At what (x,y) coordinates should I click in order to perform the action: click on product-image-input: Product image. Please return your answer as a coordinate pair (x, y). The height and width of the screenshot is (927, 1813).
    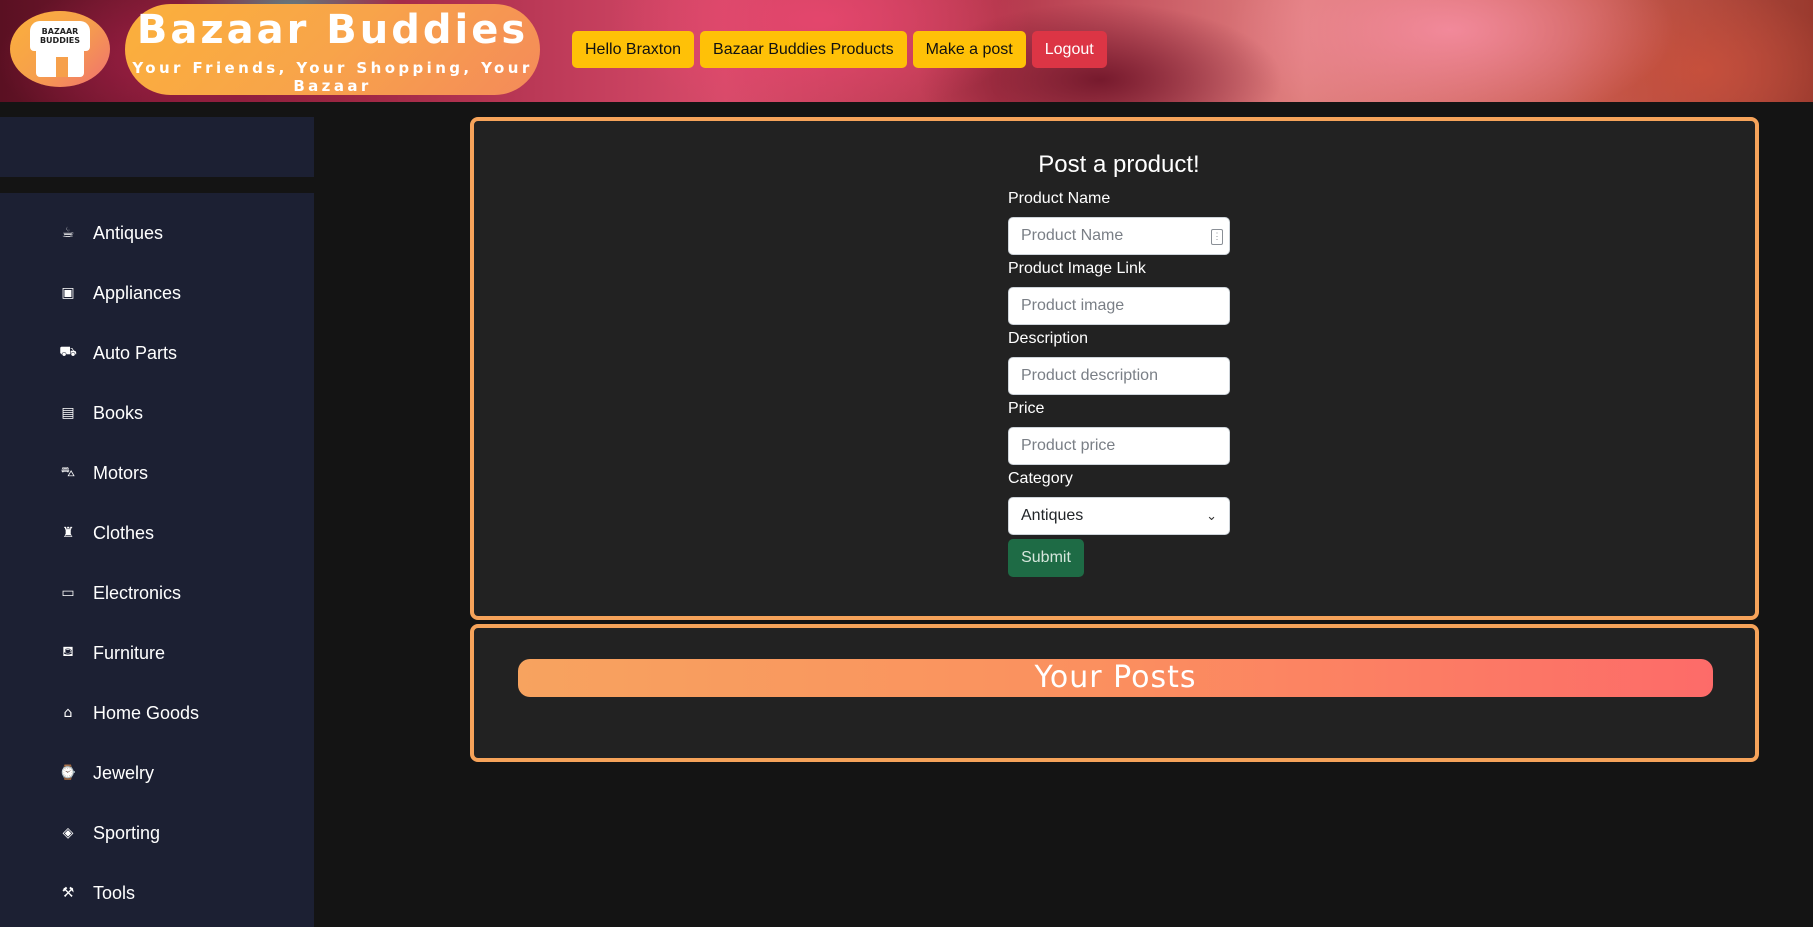
    Looking at the image, I should click on (1119, 306).